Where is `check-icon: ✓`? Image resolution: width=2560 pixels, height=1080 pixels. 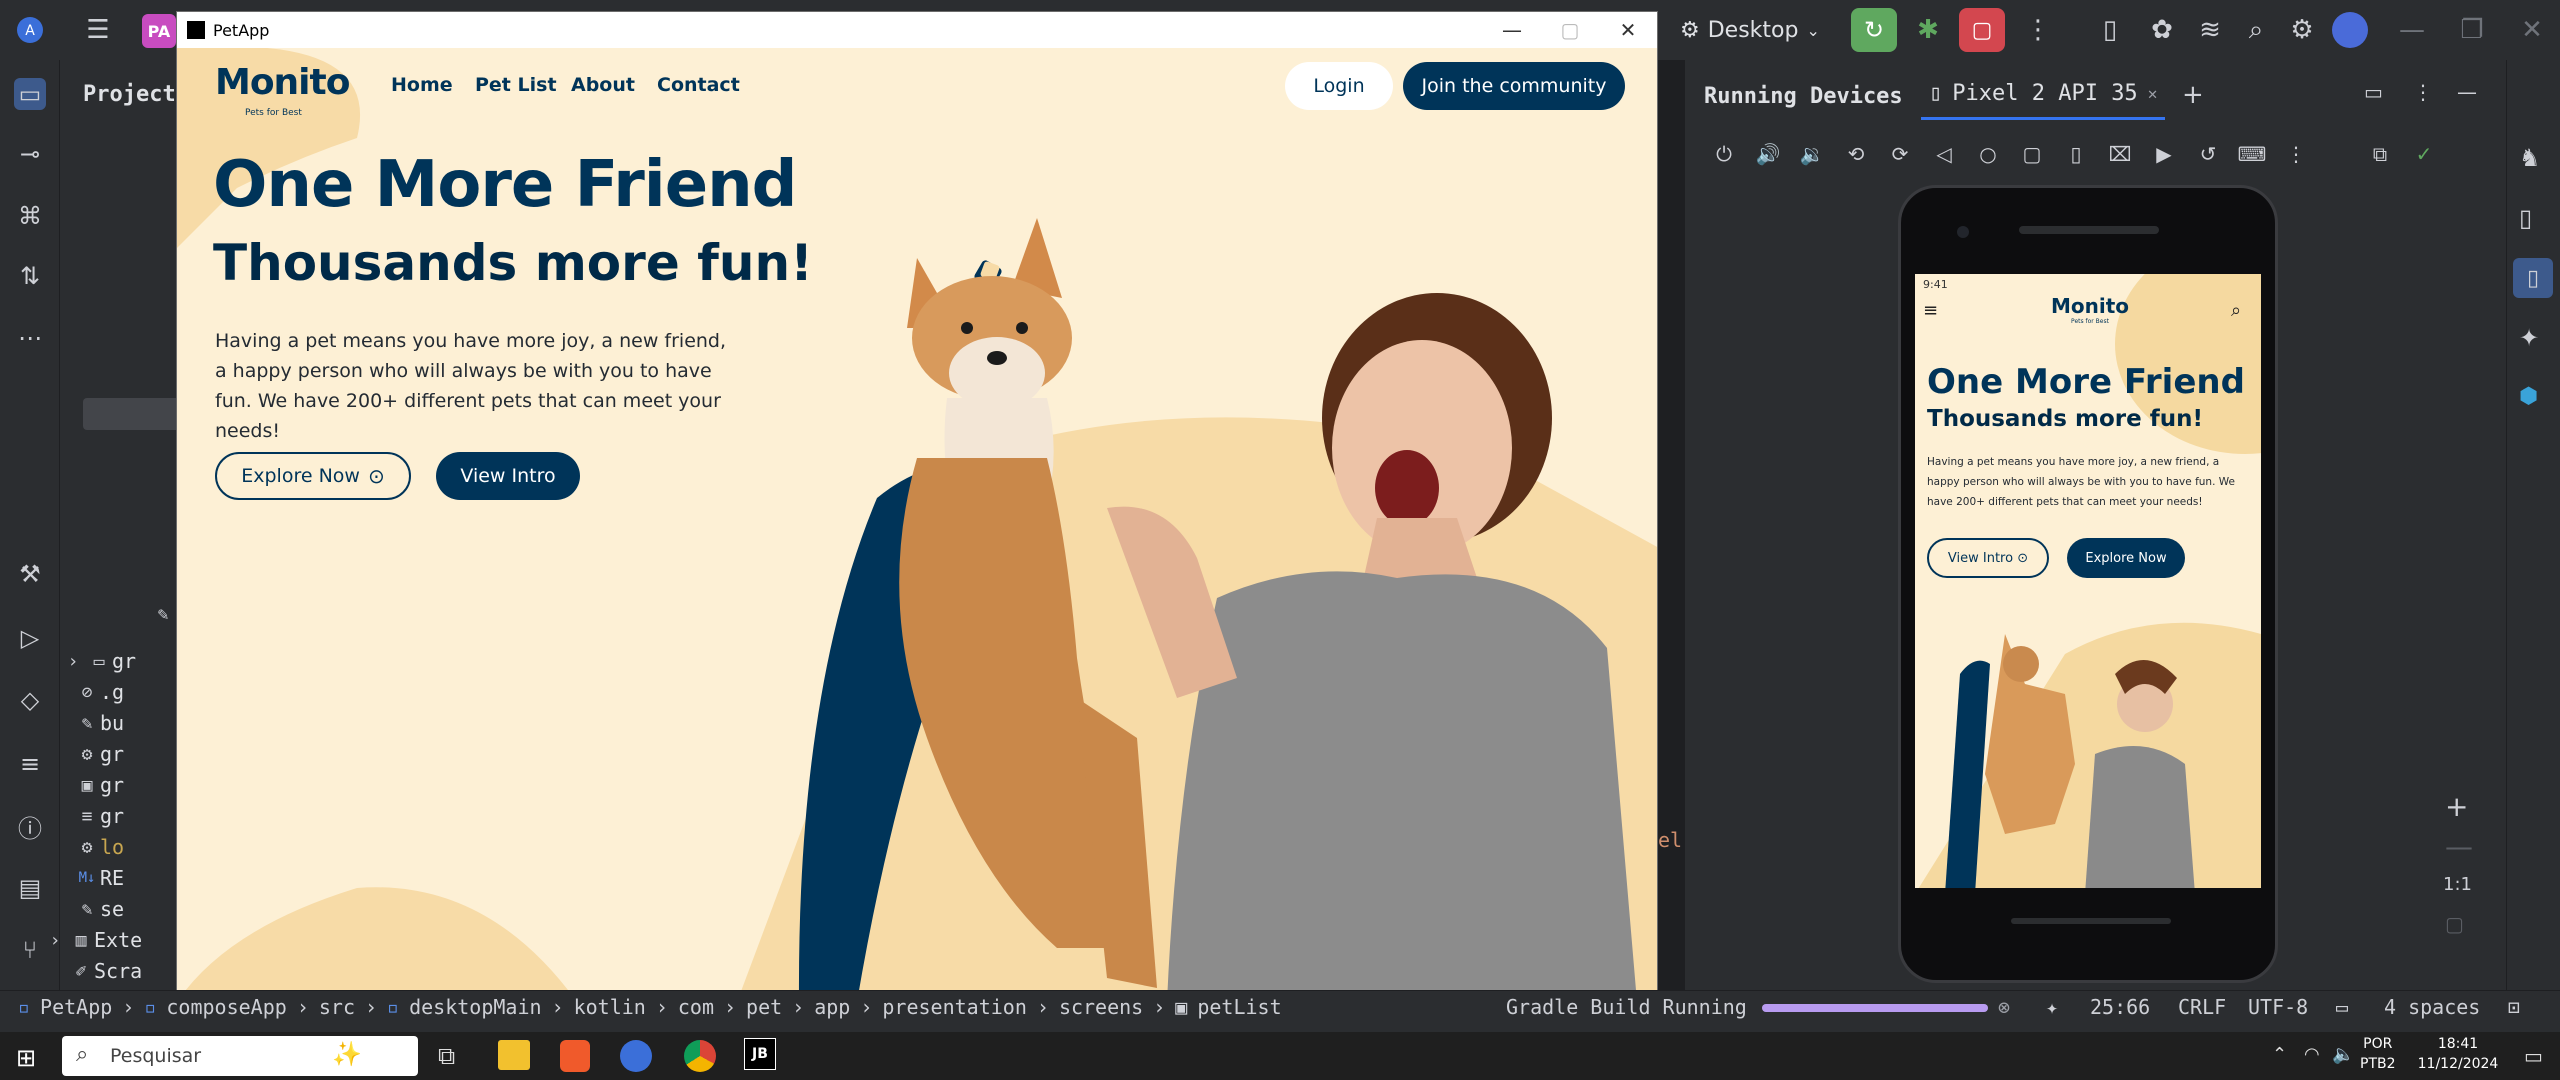
check-icon: ✓ is located at coordinates (2424, 154).